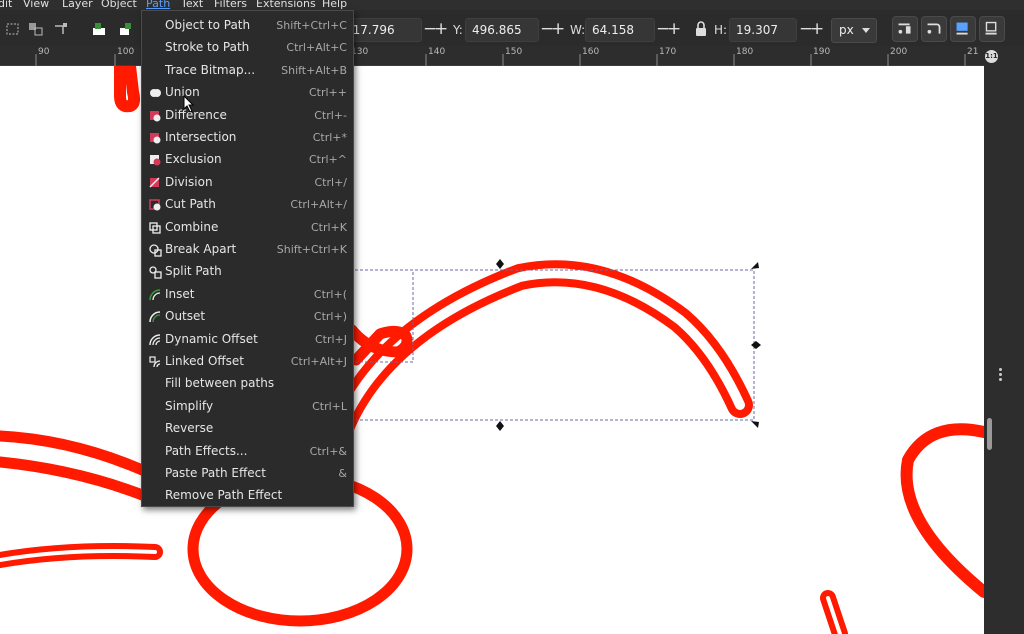 The height and width of the screenshot is (634, 1024). Describe the element at coordinates (328, 227) in the screenshot. I see `menu-item-shortcut: Ctrl+K` at that location.